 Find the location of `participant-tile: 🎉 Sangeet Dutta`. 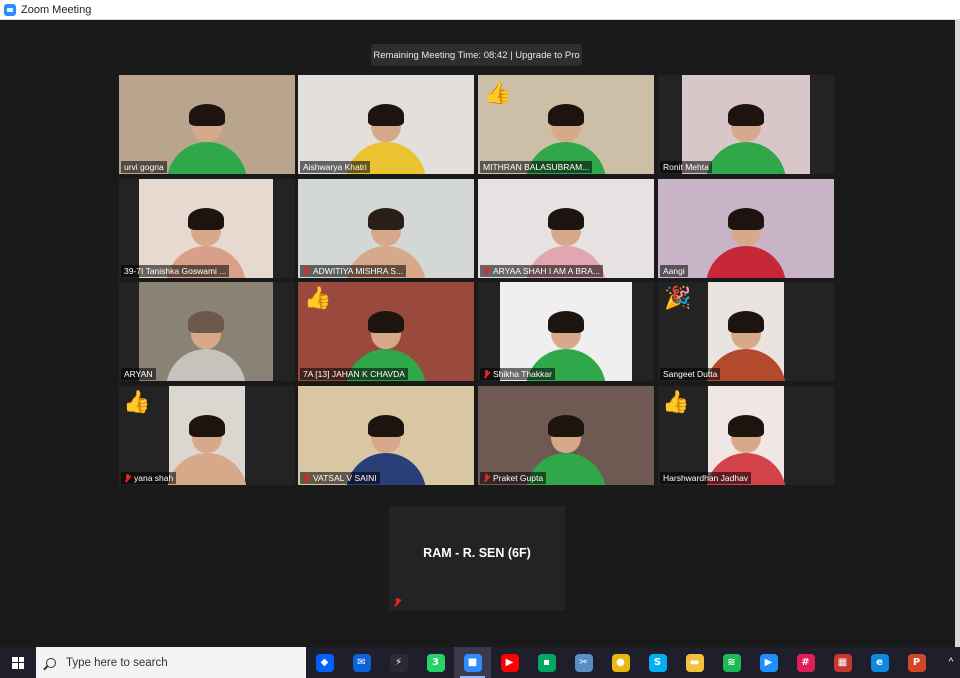

participant-tile: 🎉 Sangeet Dutta is located at coordinates (746, 331).